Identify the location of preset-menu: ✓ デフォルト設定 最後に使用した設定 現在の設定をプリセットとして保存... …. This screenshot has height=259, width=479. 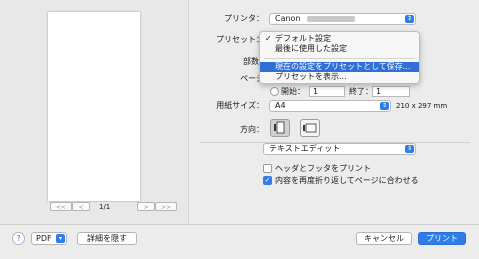
(339, 57).